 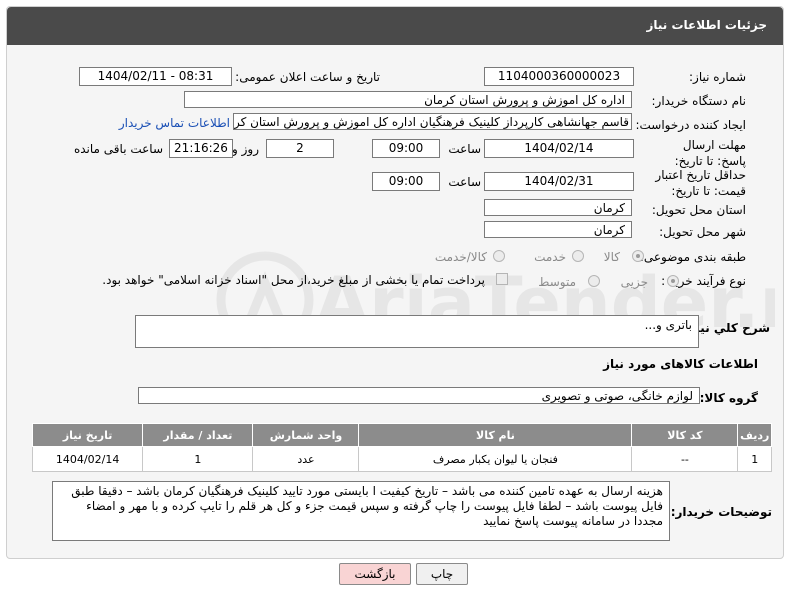 I want to click on col-row: ردیف, so click(x=754, y=435).